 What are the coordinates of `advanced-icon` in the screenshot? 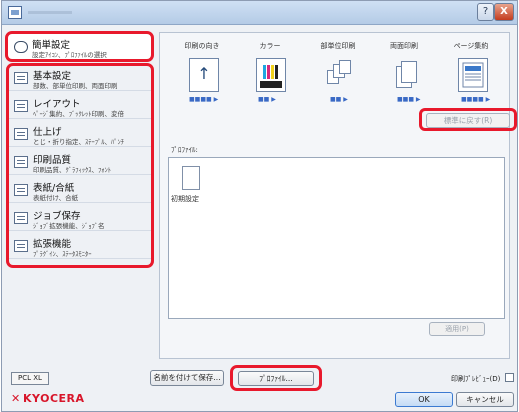 It's located at (21, 246).